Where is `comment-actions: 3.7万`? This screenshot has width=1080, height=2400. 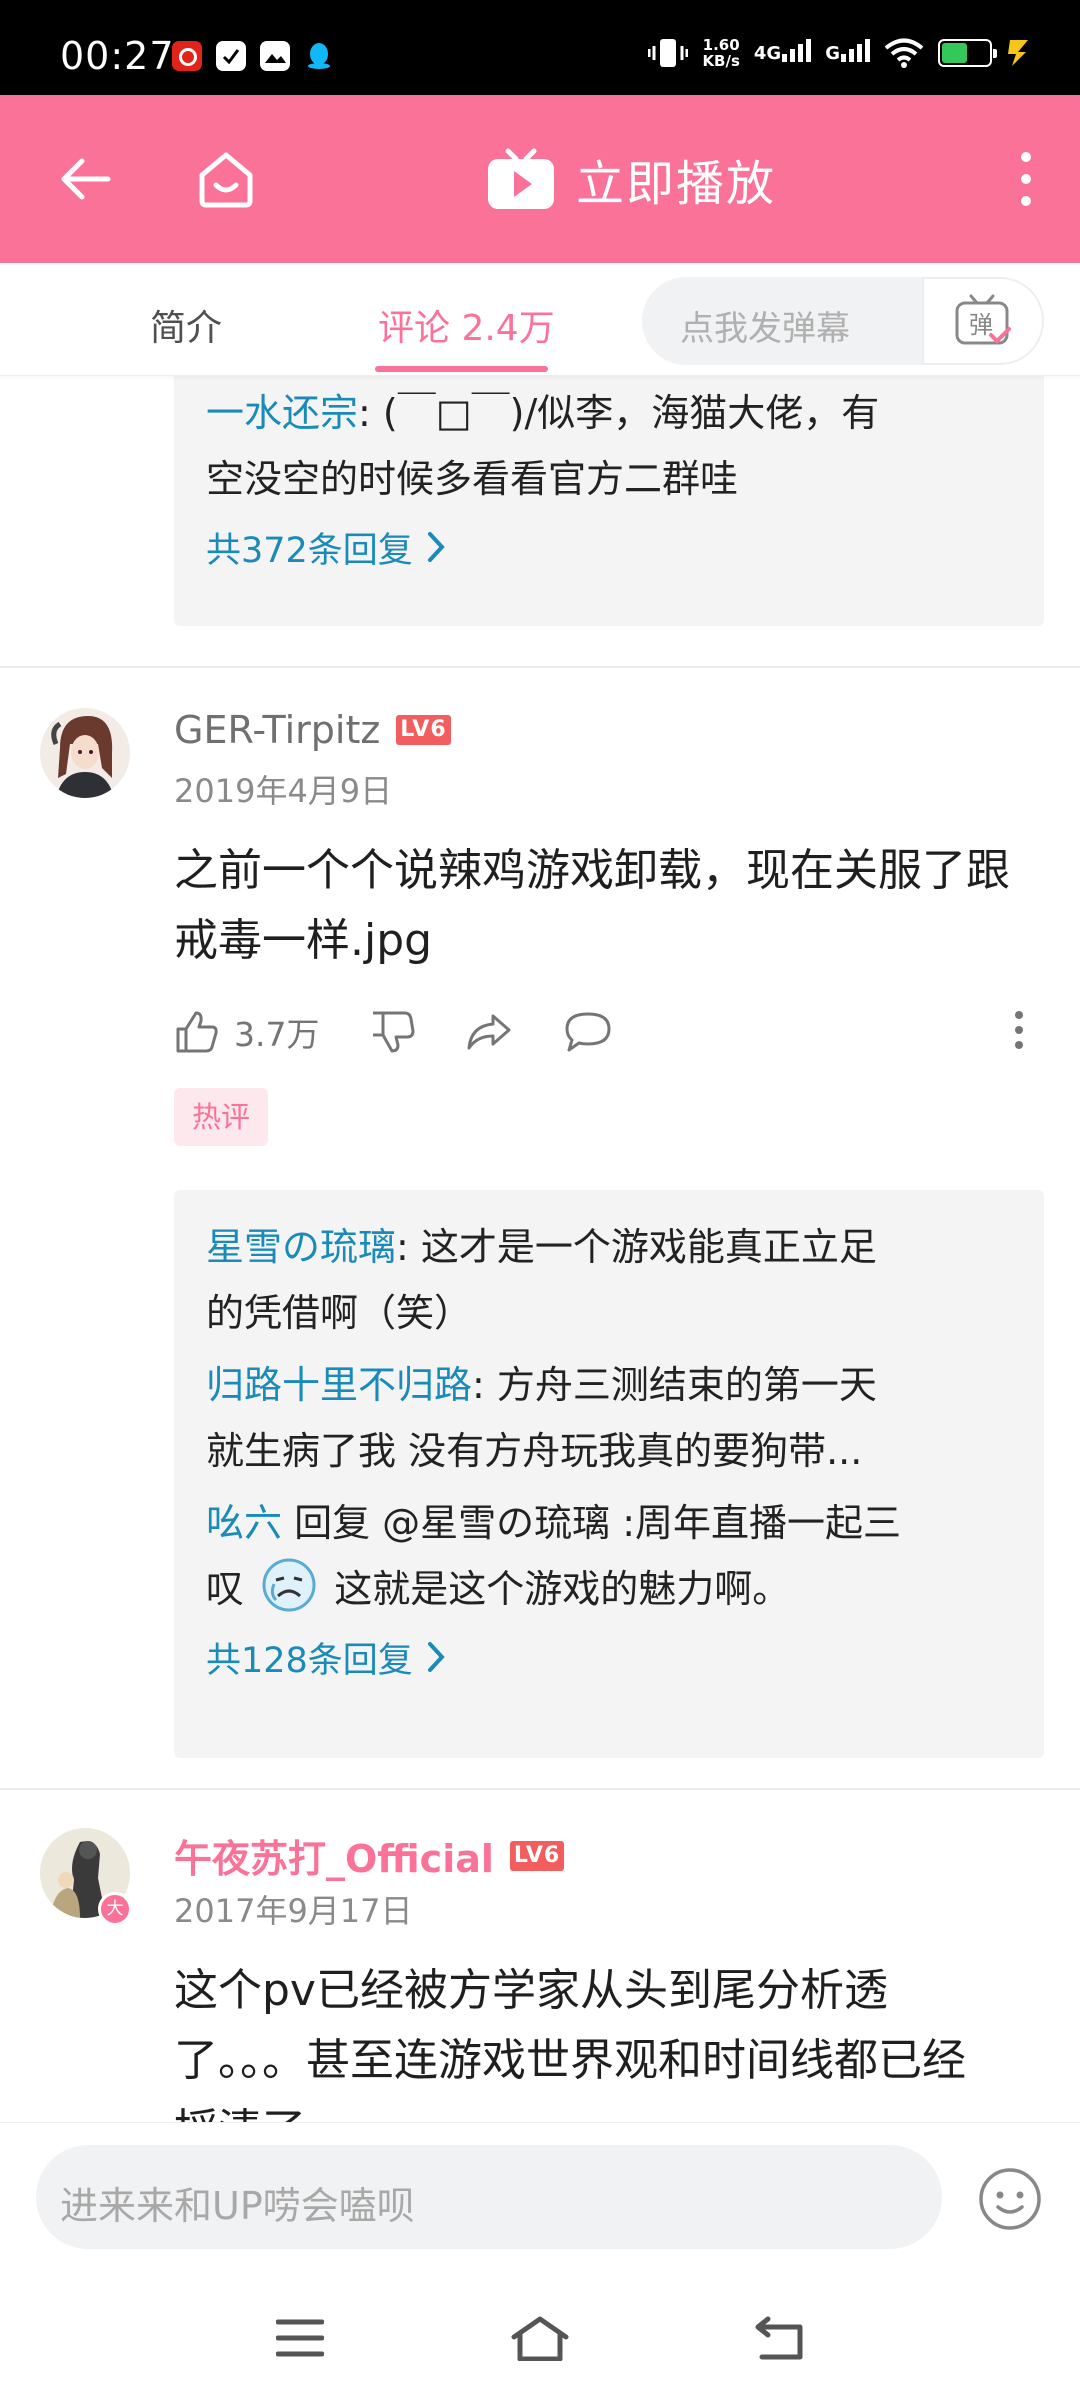 comment-actions: 3.7万 is located at coordinates (609, 1032).